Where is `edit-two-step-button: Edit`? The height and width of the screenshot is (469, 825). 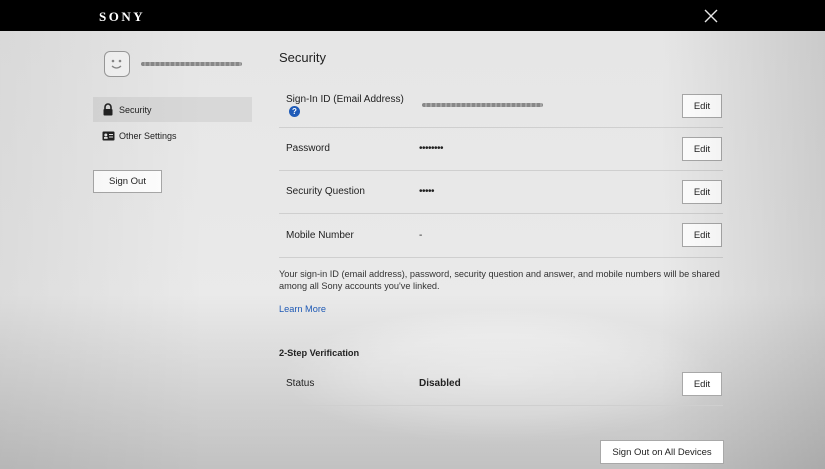
edit-two-step-button: Edit is located at coordinates (702, 384).